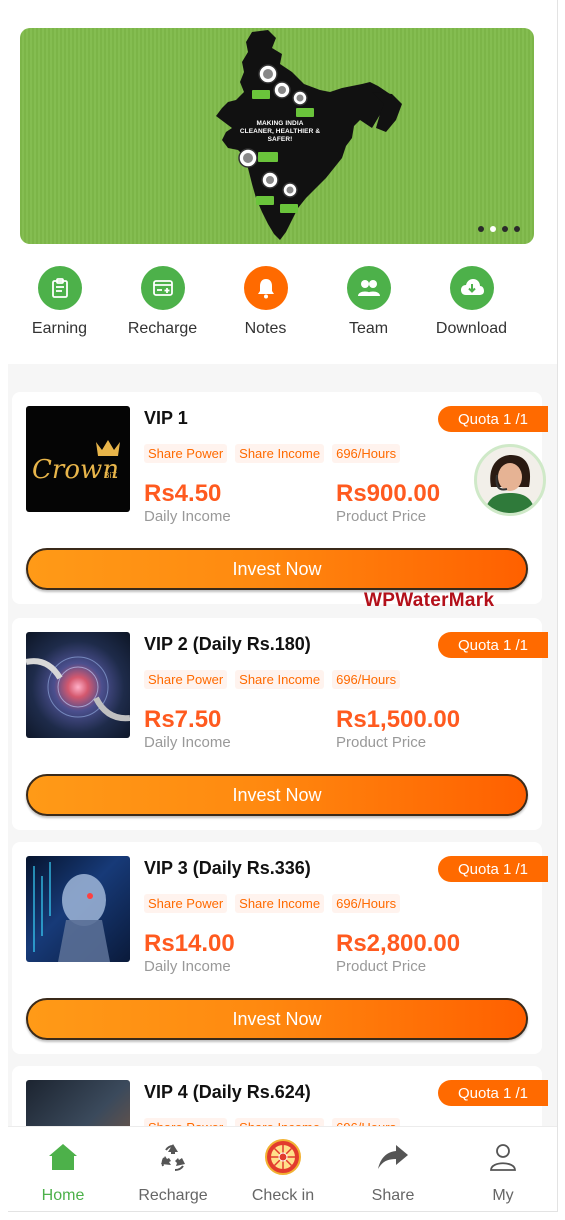 The width and height of the screenshot is (565, 1220). What do you see at coordinates (388, 493) in the screenshot?
I see `product-price-value: Rs900.00` at bounding box center [388, 493].